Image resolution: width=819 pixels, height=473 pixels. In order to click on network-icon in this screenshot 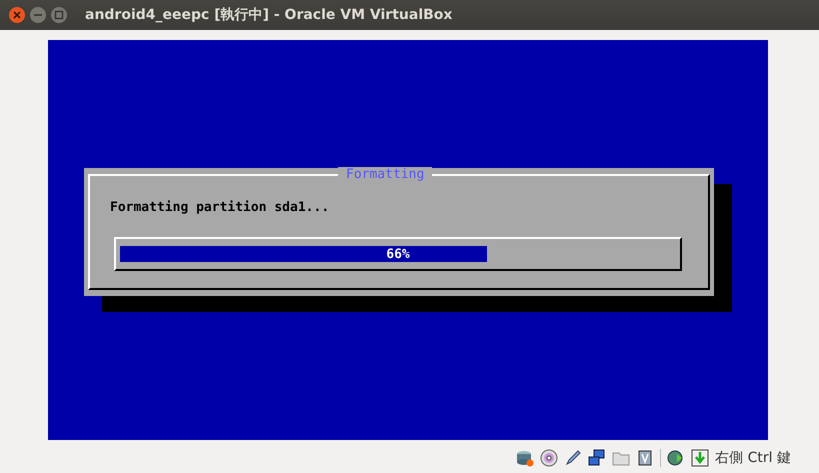, I will do `click(597, 458)`.